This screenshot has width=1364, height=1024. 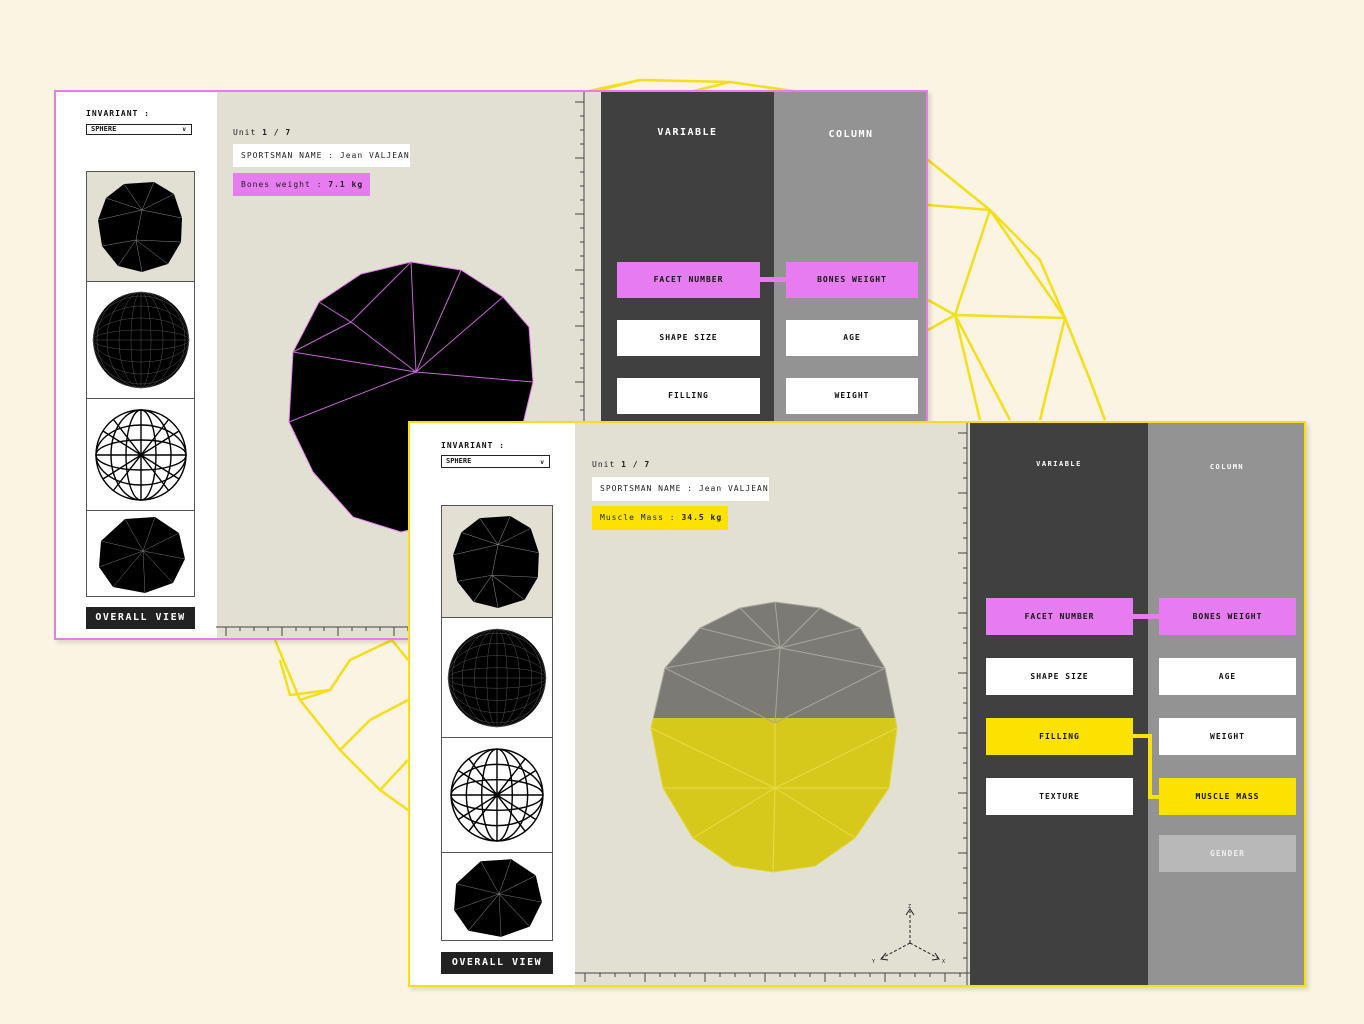 I want to click on mapping-connector-yellow, so click(x=1148, y=766).